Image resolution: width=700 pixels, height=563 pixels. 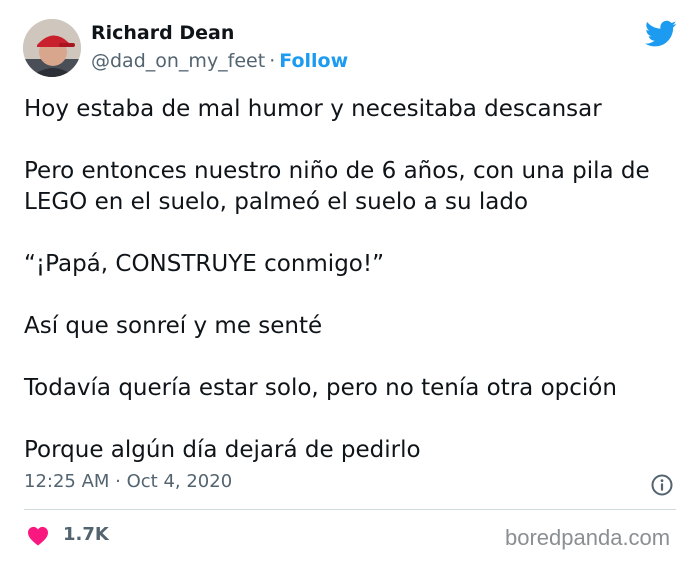 What do you see at coordinates (128, 481) in the screenshot?
I see `tweet-timestamp: 12:25 AM · Oct 4, 2020` at bounding box center [128, 481].